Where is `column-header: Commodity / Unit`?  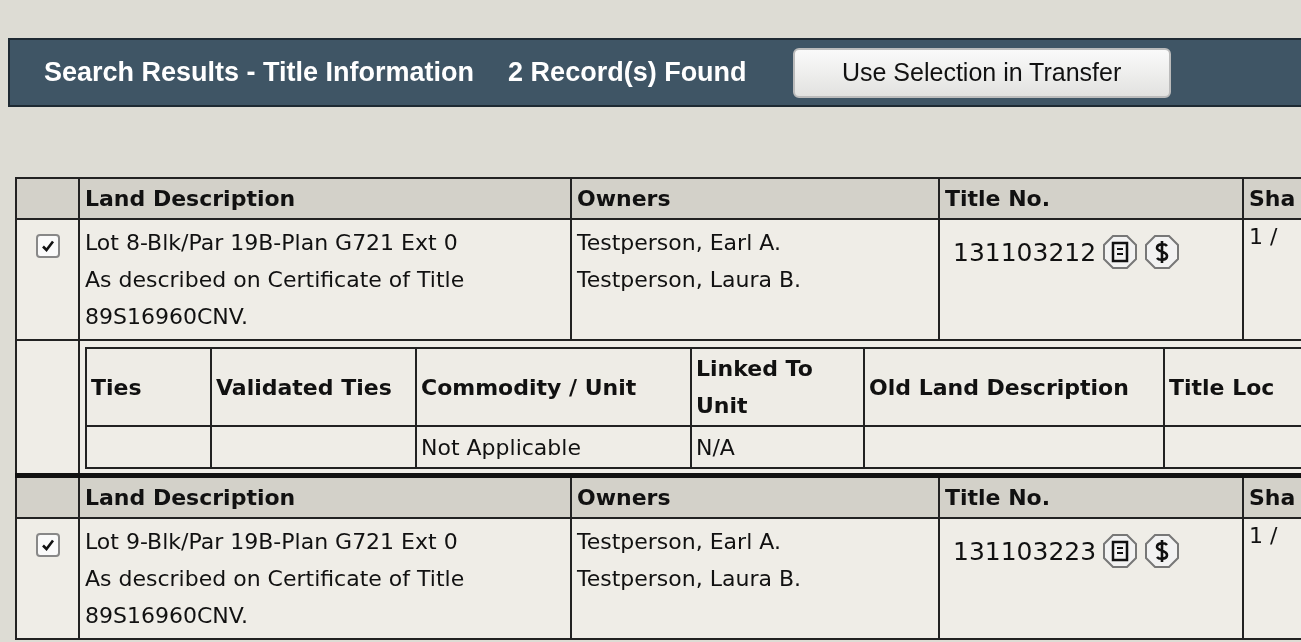
column-header: Commodity / Unit is located at coordinates (553, 387).